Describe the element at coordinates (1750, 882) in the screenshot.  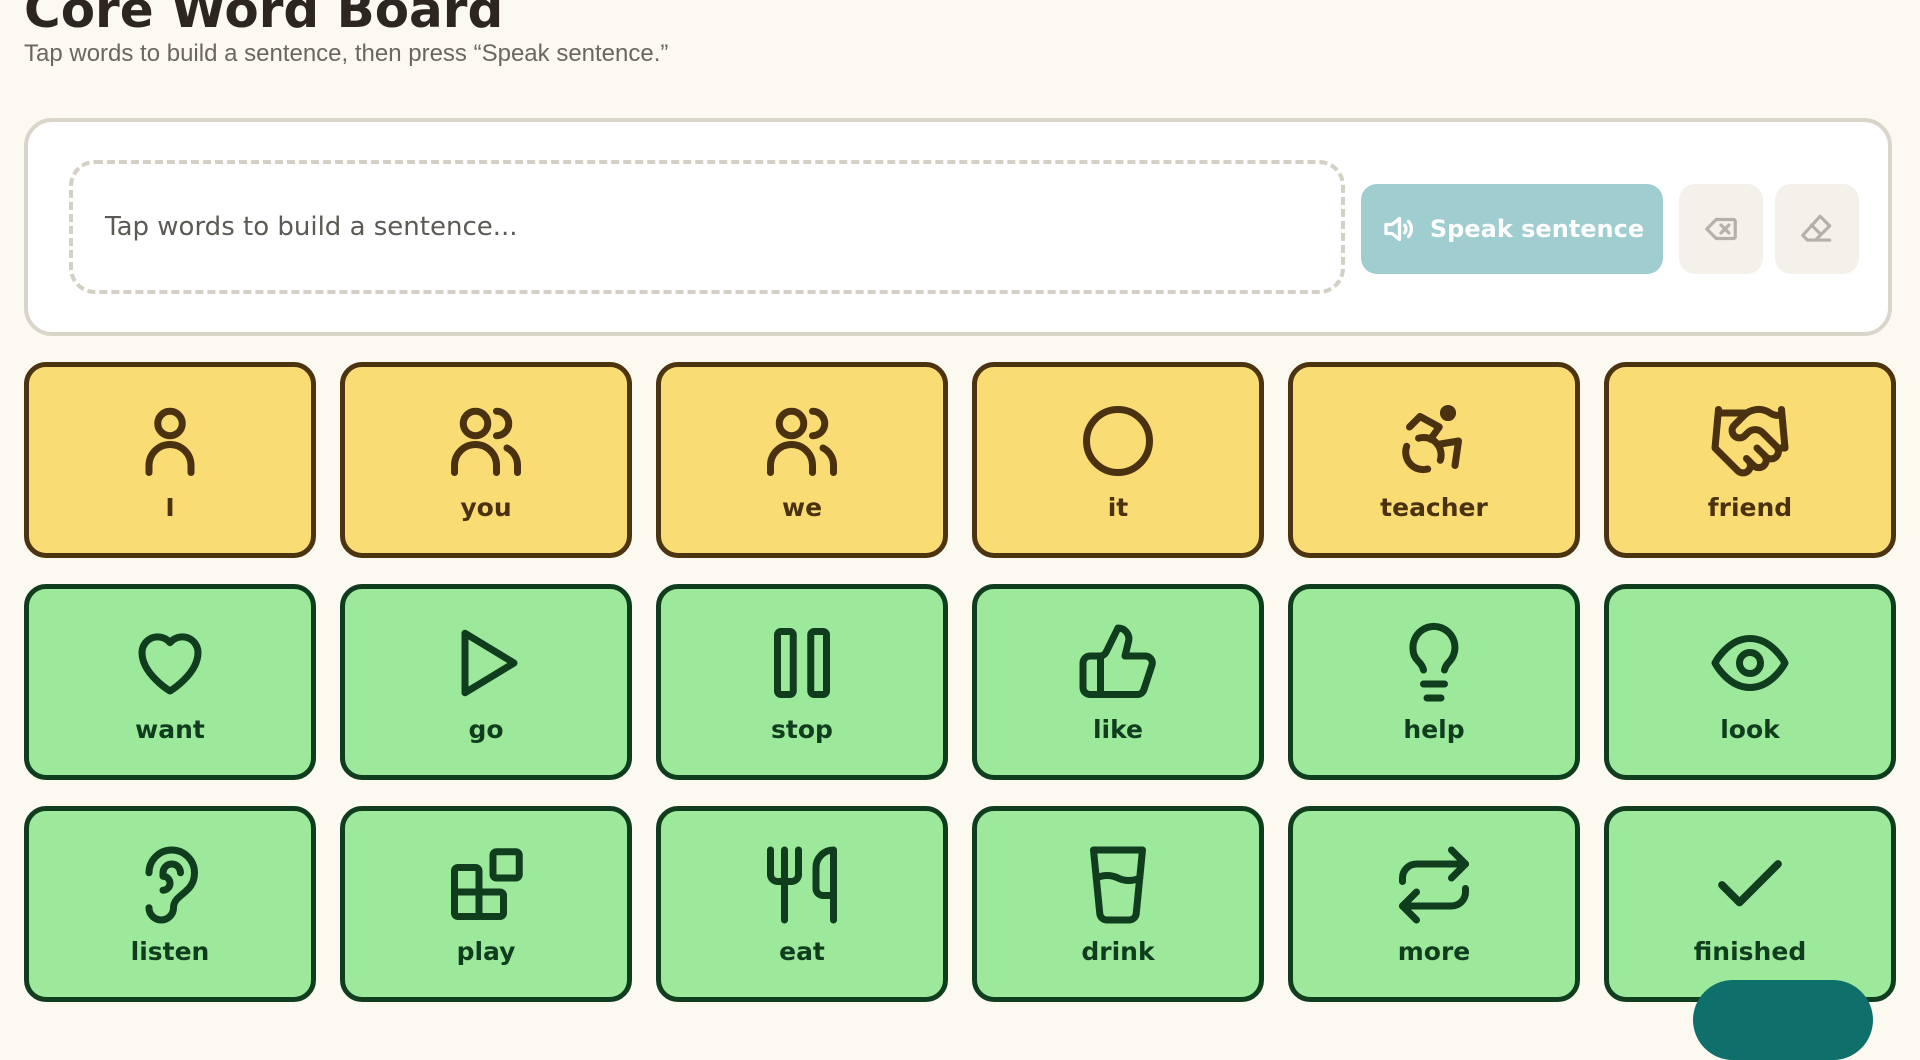
I see `check-icon` at that location.